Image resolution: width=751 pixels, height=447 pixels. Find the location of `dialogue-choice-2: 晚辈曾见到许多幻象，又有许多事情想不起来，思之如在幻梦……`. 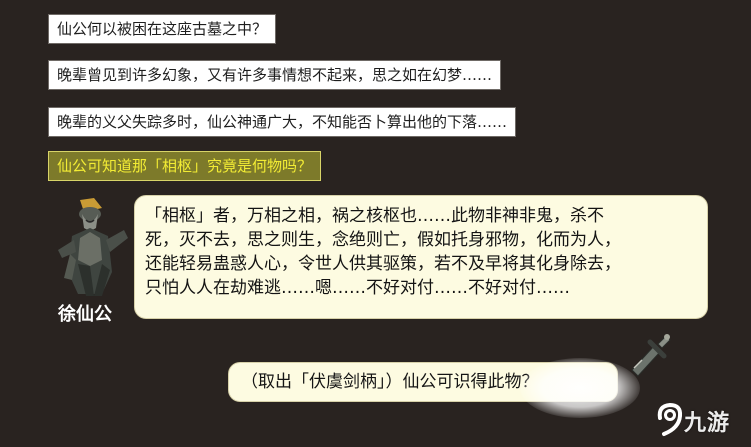

dialogue-choice-2: 晚辈曾见到许多幻象，又有许多事情想不起来，思之如在幻梦…… is located at coordinates (275, 75).